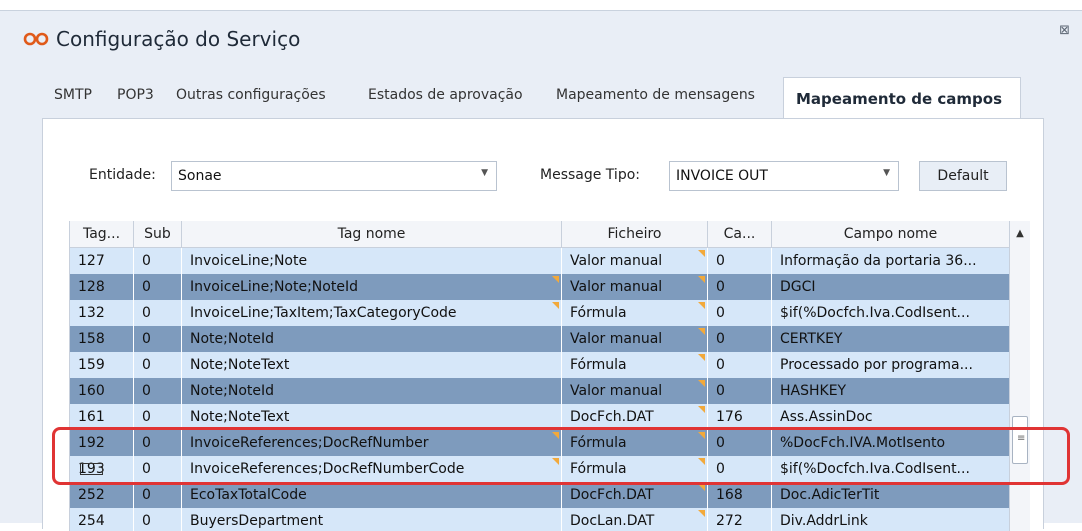  What do you see at coordinates (740, 417) in the screenshot?
I see `cell-ca: 176` at bounding box center [740, 417].